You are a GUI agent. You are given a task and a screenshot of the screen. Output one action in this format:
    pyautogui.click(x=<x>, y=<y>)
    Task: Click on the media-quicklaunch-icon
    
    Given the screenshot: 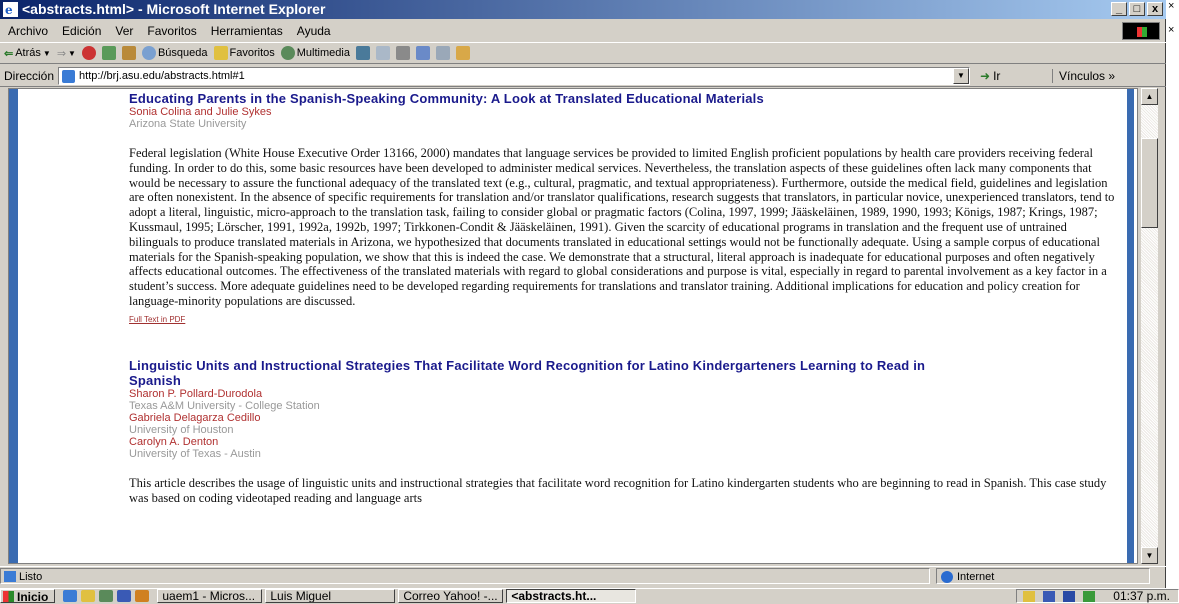 What is the action you would take?
    pyautogui.click(x=142, y=595)
    